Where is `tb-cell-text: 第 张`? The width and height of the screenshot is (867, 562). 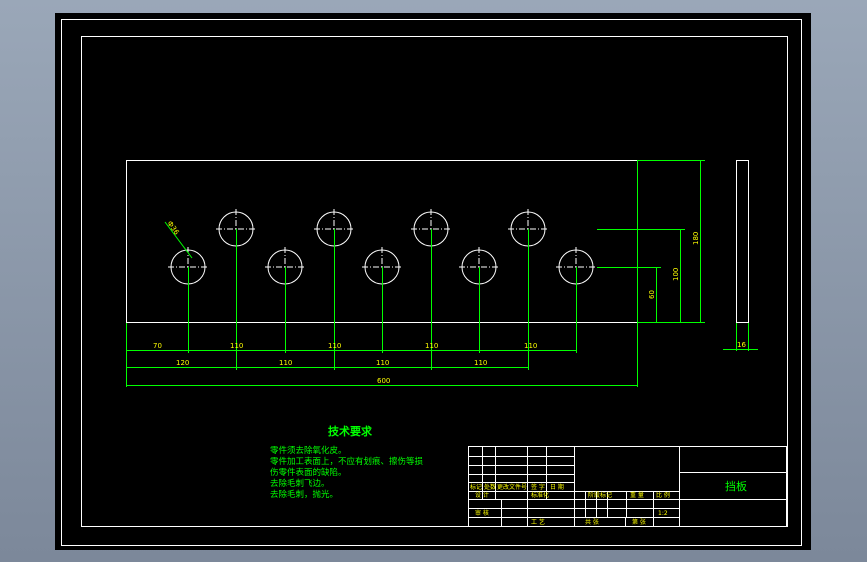
tb-cell-text: 第 张 is located at coordinates (639, 522).